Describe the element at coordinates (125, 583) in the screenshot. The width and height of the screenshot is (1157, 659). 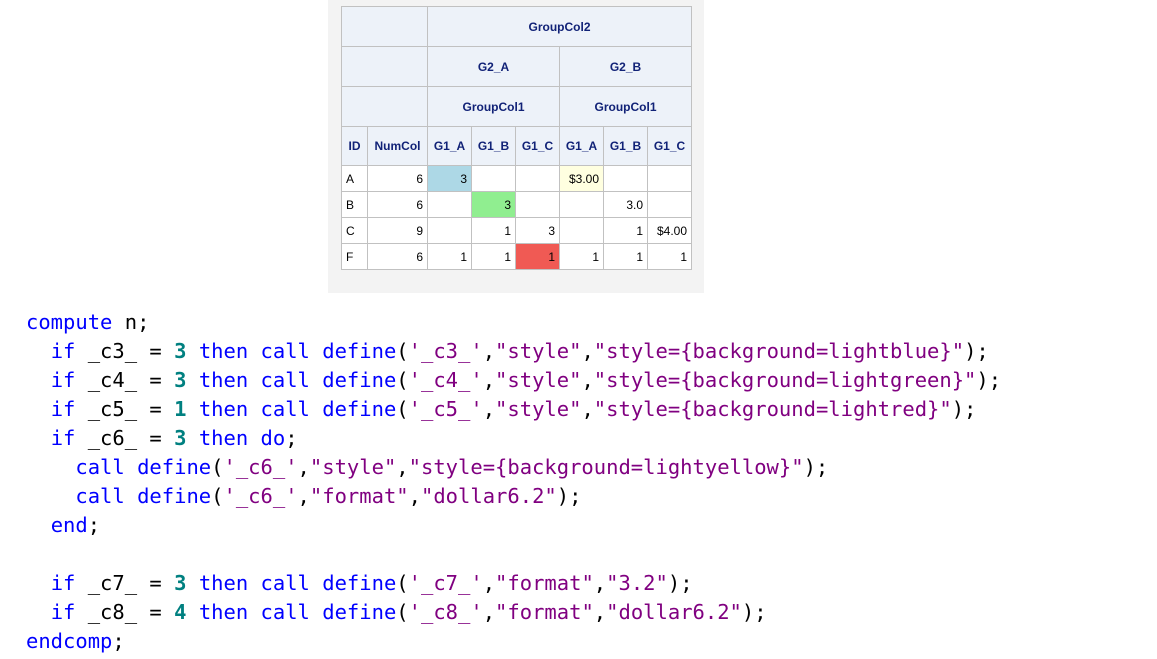
I see `code-text: _c7_ =` at that location.